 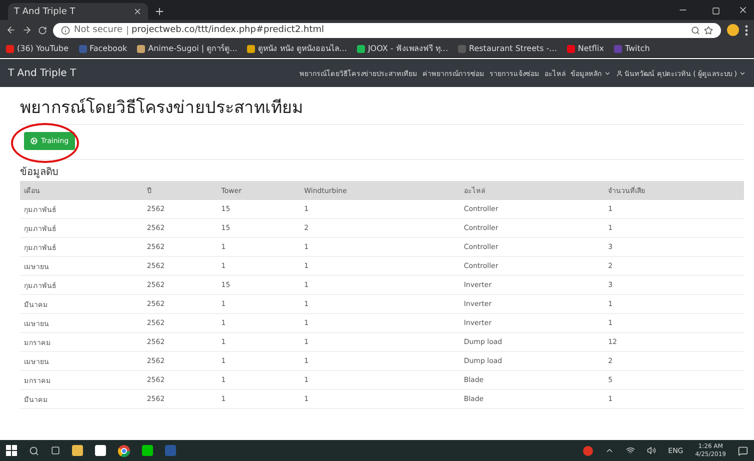 What do you see at coordinates (609, 450) in the screenshot?
I see `chevron-up-icon` at bounding box center [609, 450].